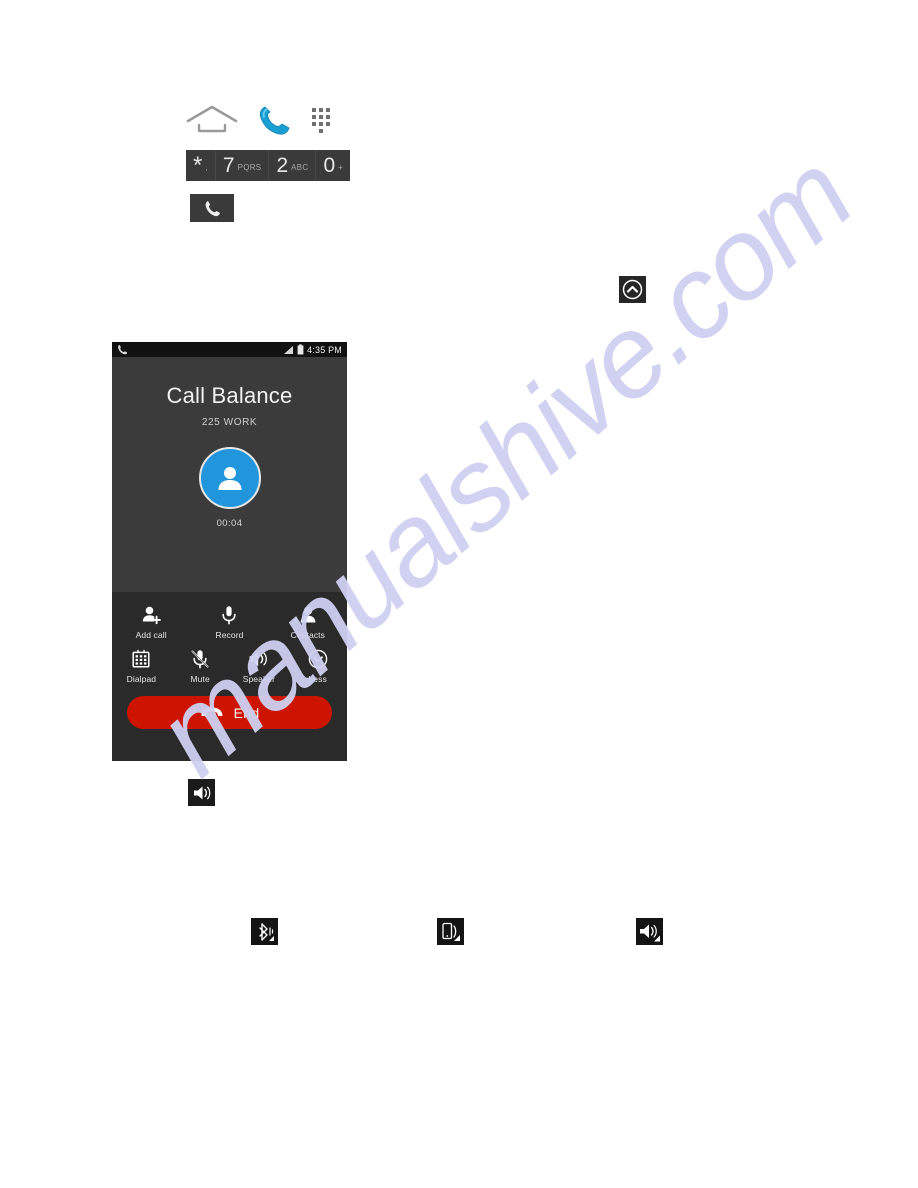 This screenshot has width=918, height=1188. I want to click on add-call-icon, so click(151, 615).